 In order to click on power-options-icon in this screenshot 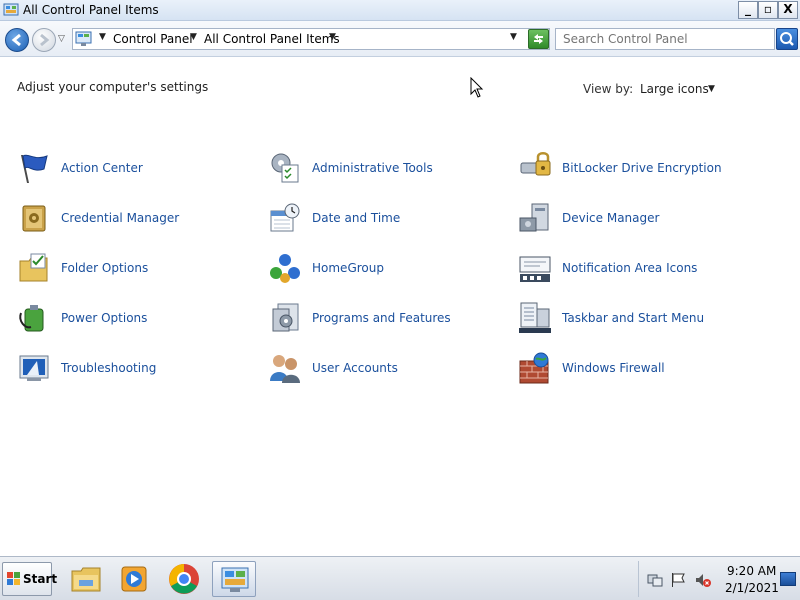, I will do `click(31, 318)`.